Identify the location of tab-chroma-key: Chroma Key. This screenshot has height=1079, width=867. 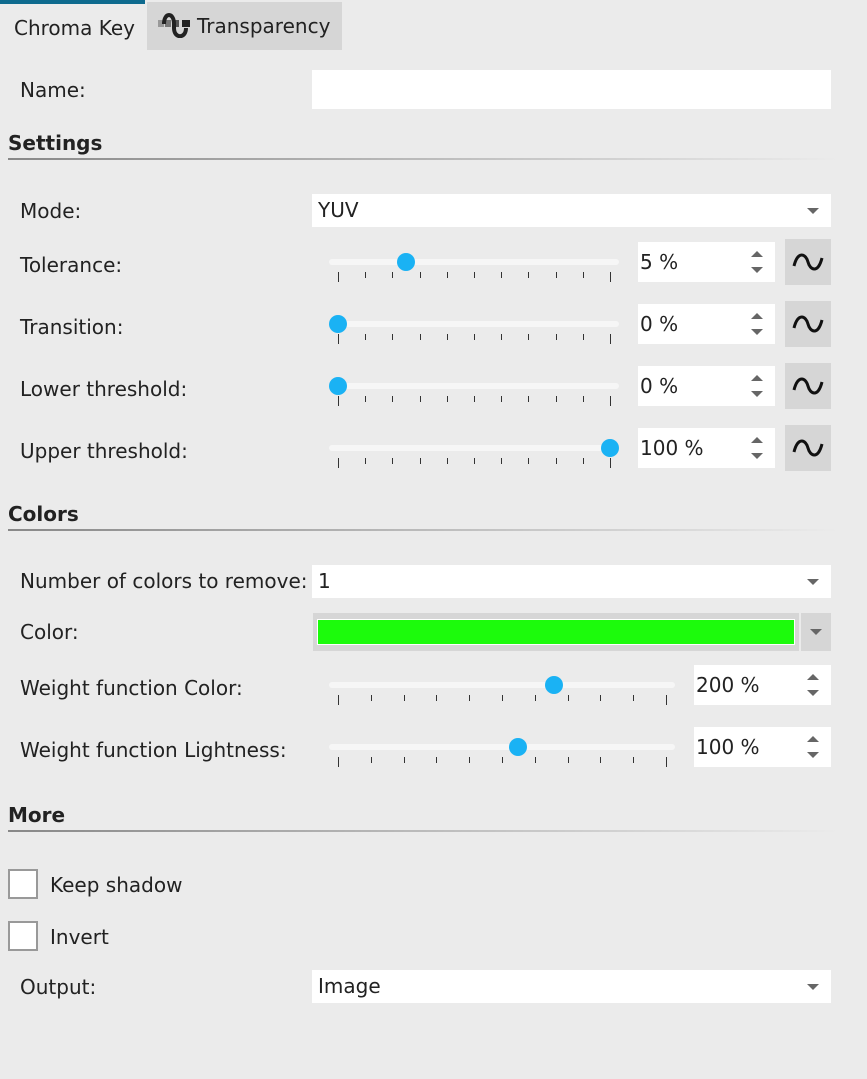
(72, 25).